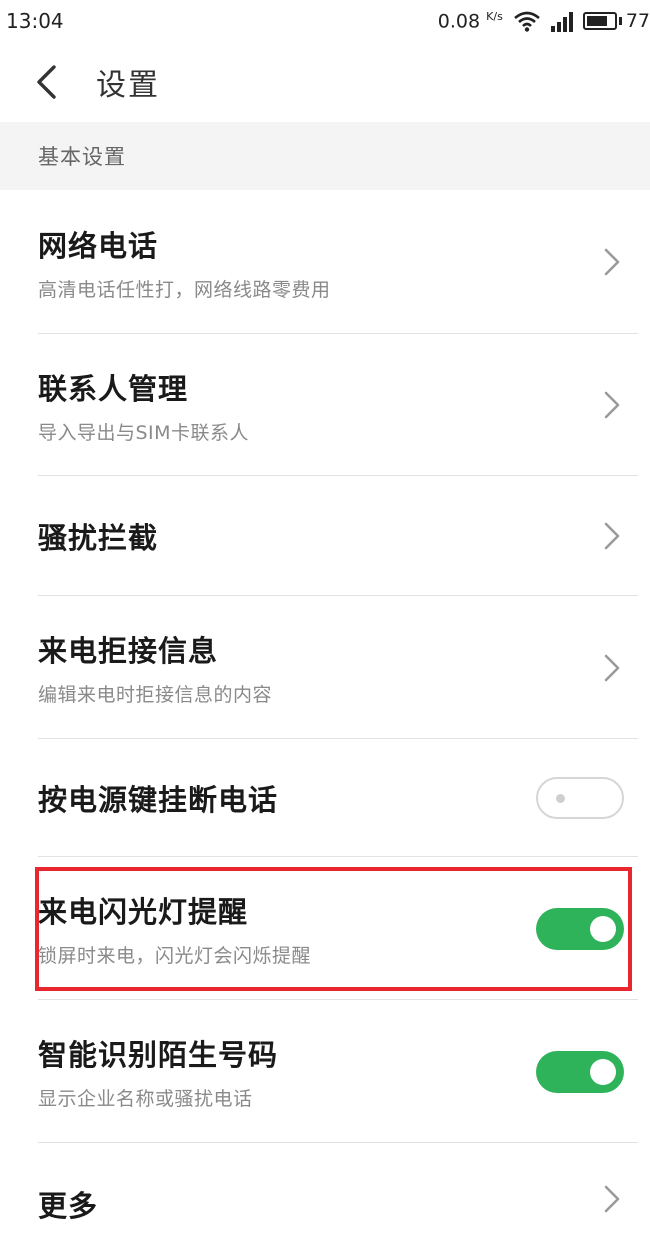  What do you see at coordinates (325, 798) in the screenshot?
I see `settings-item-power-hangup: 按电源键挂断电话` at bounding box center [325, 798].